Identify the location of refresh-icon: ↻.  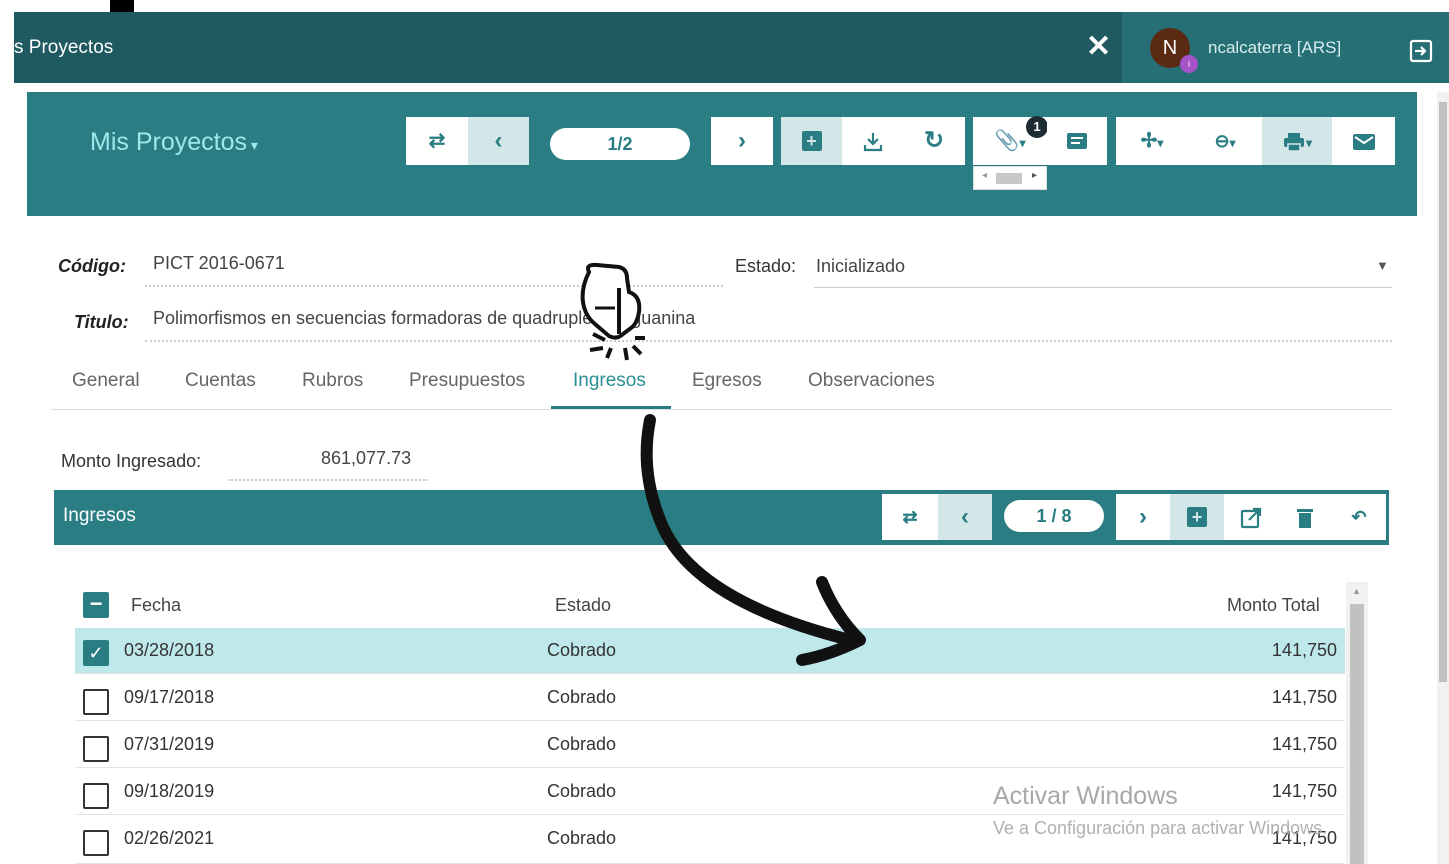
(934, 140).